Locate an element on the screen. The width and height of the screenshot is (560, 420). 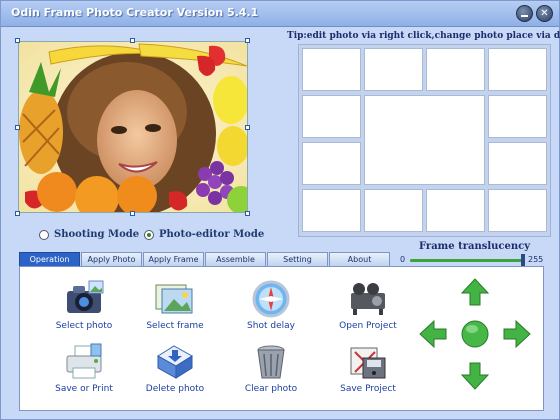
close-icon: ✕ is located at coordinates (544, 13).